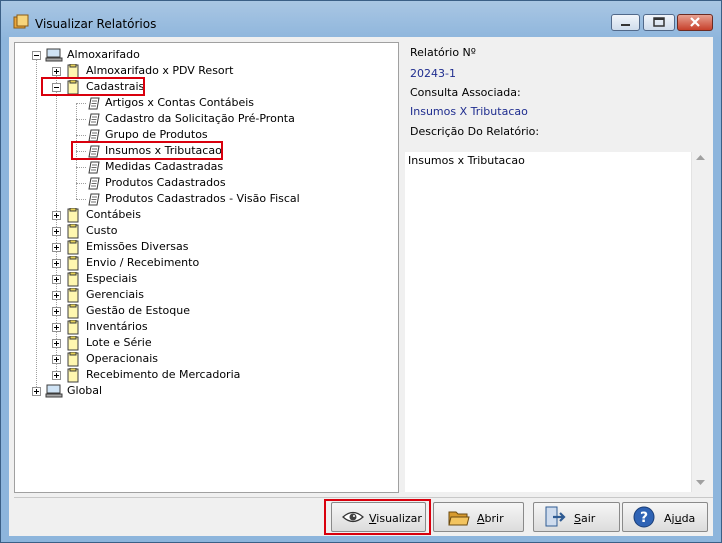 The height and width of the screenshot is (543, 722). Describe the element at coordinates (115, 294) in the screenshot. I see `tree-label: Gerenciais` at that location.